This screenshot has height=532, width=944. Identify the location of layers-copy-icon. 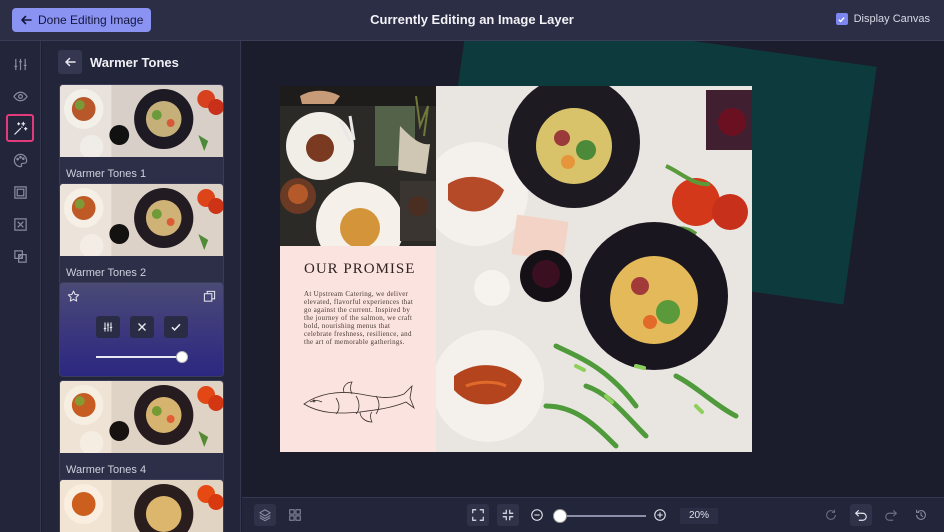
(20, 256).